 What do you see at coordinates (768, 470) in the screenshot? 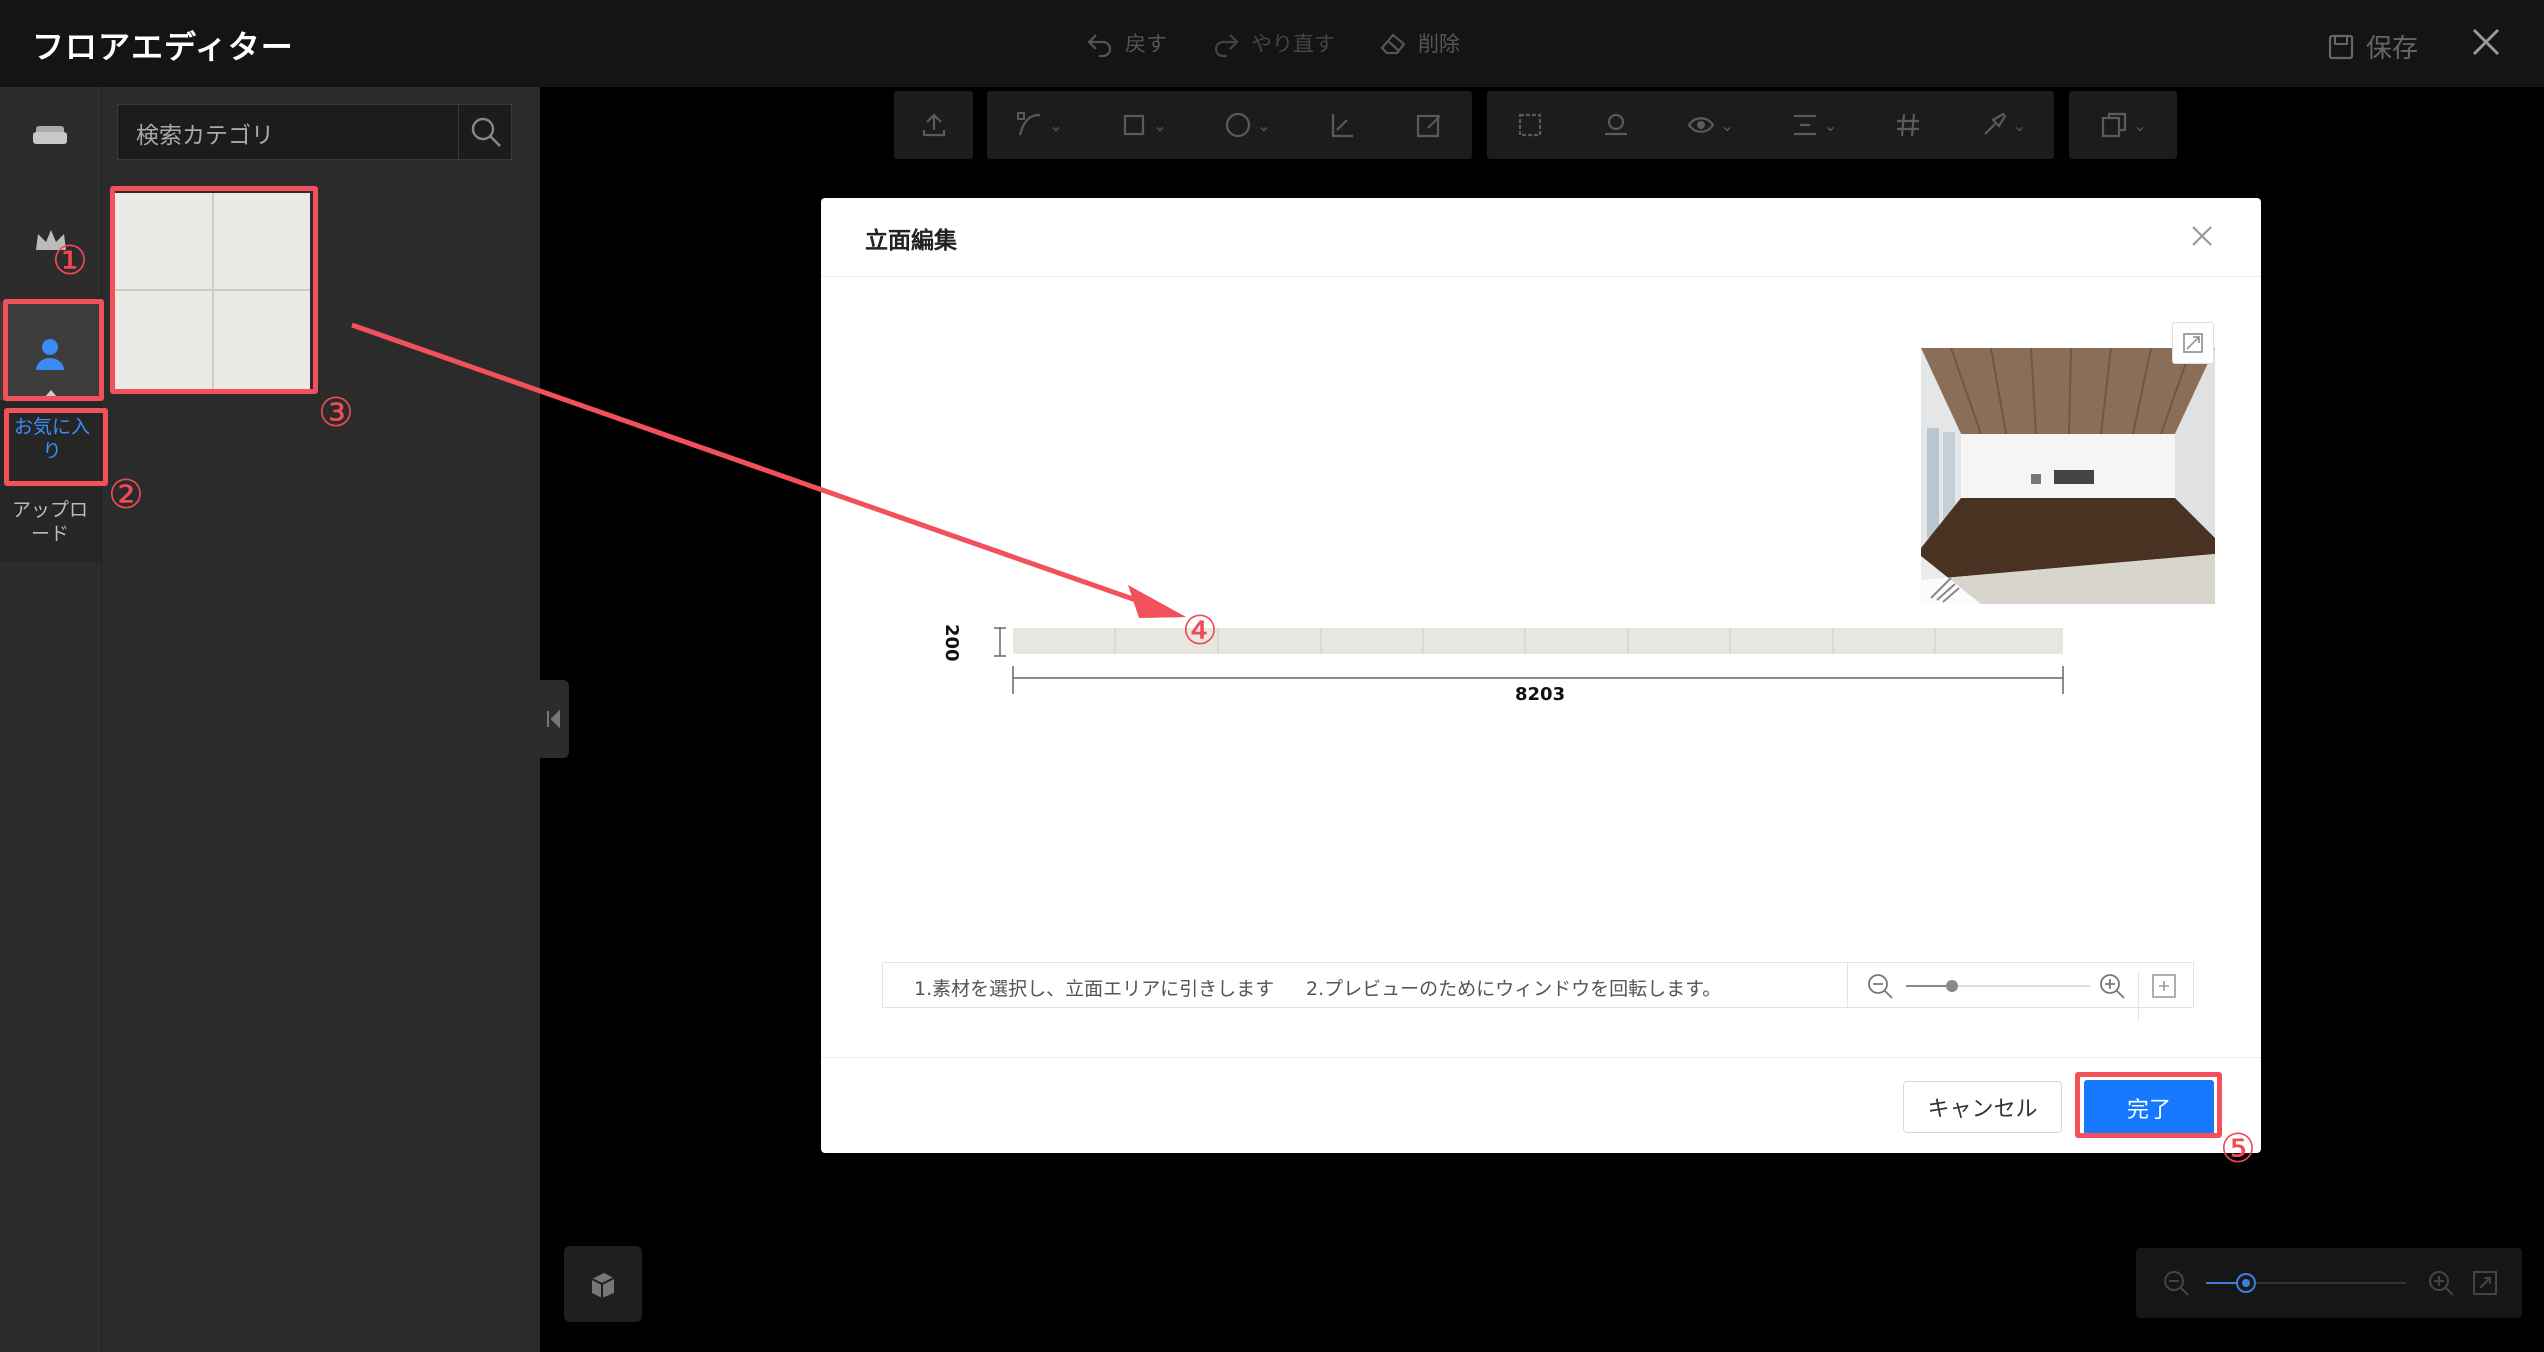
I see `annotation-arrow` at bounding box center [768, 470].